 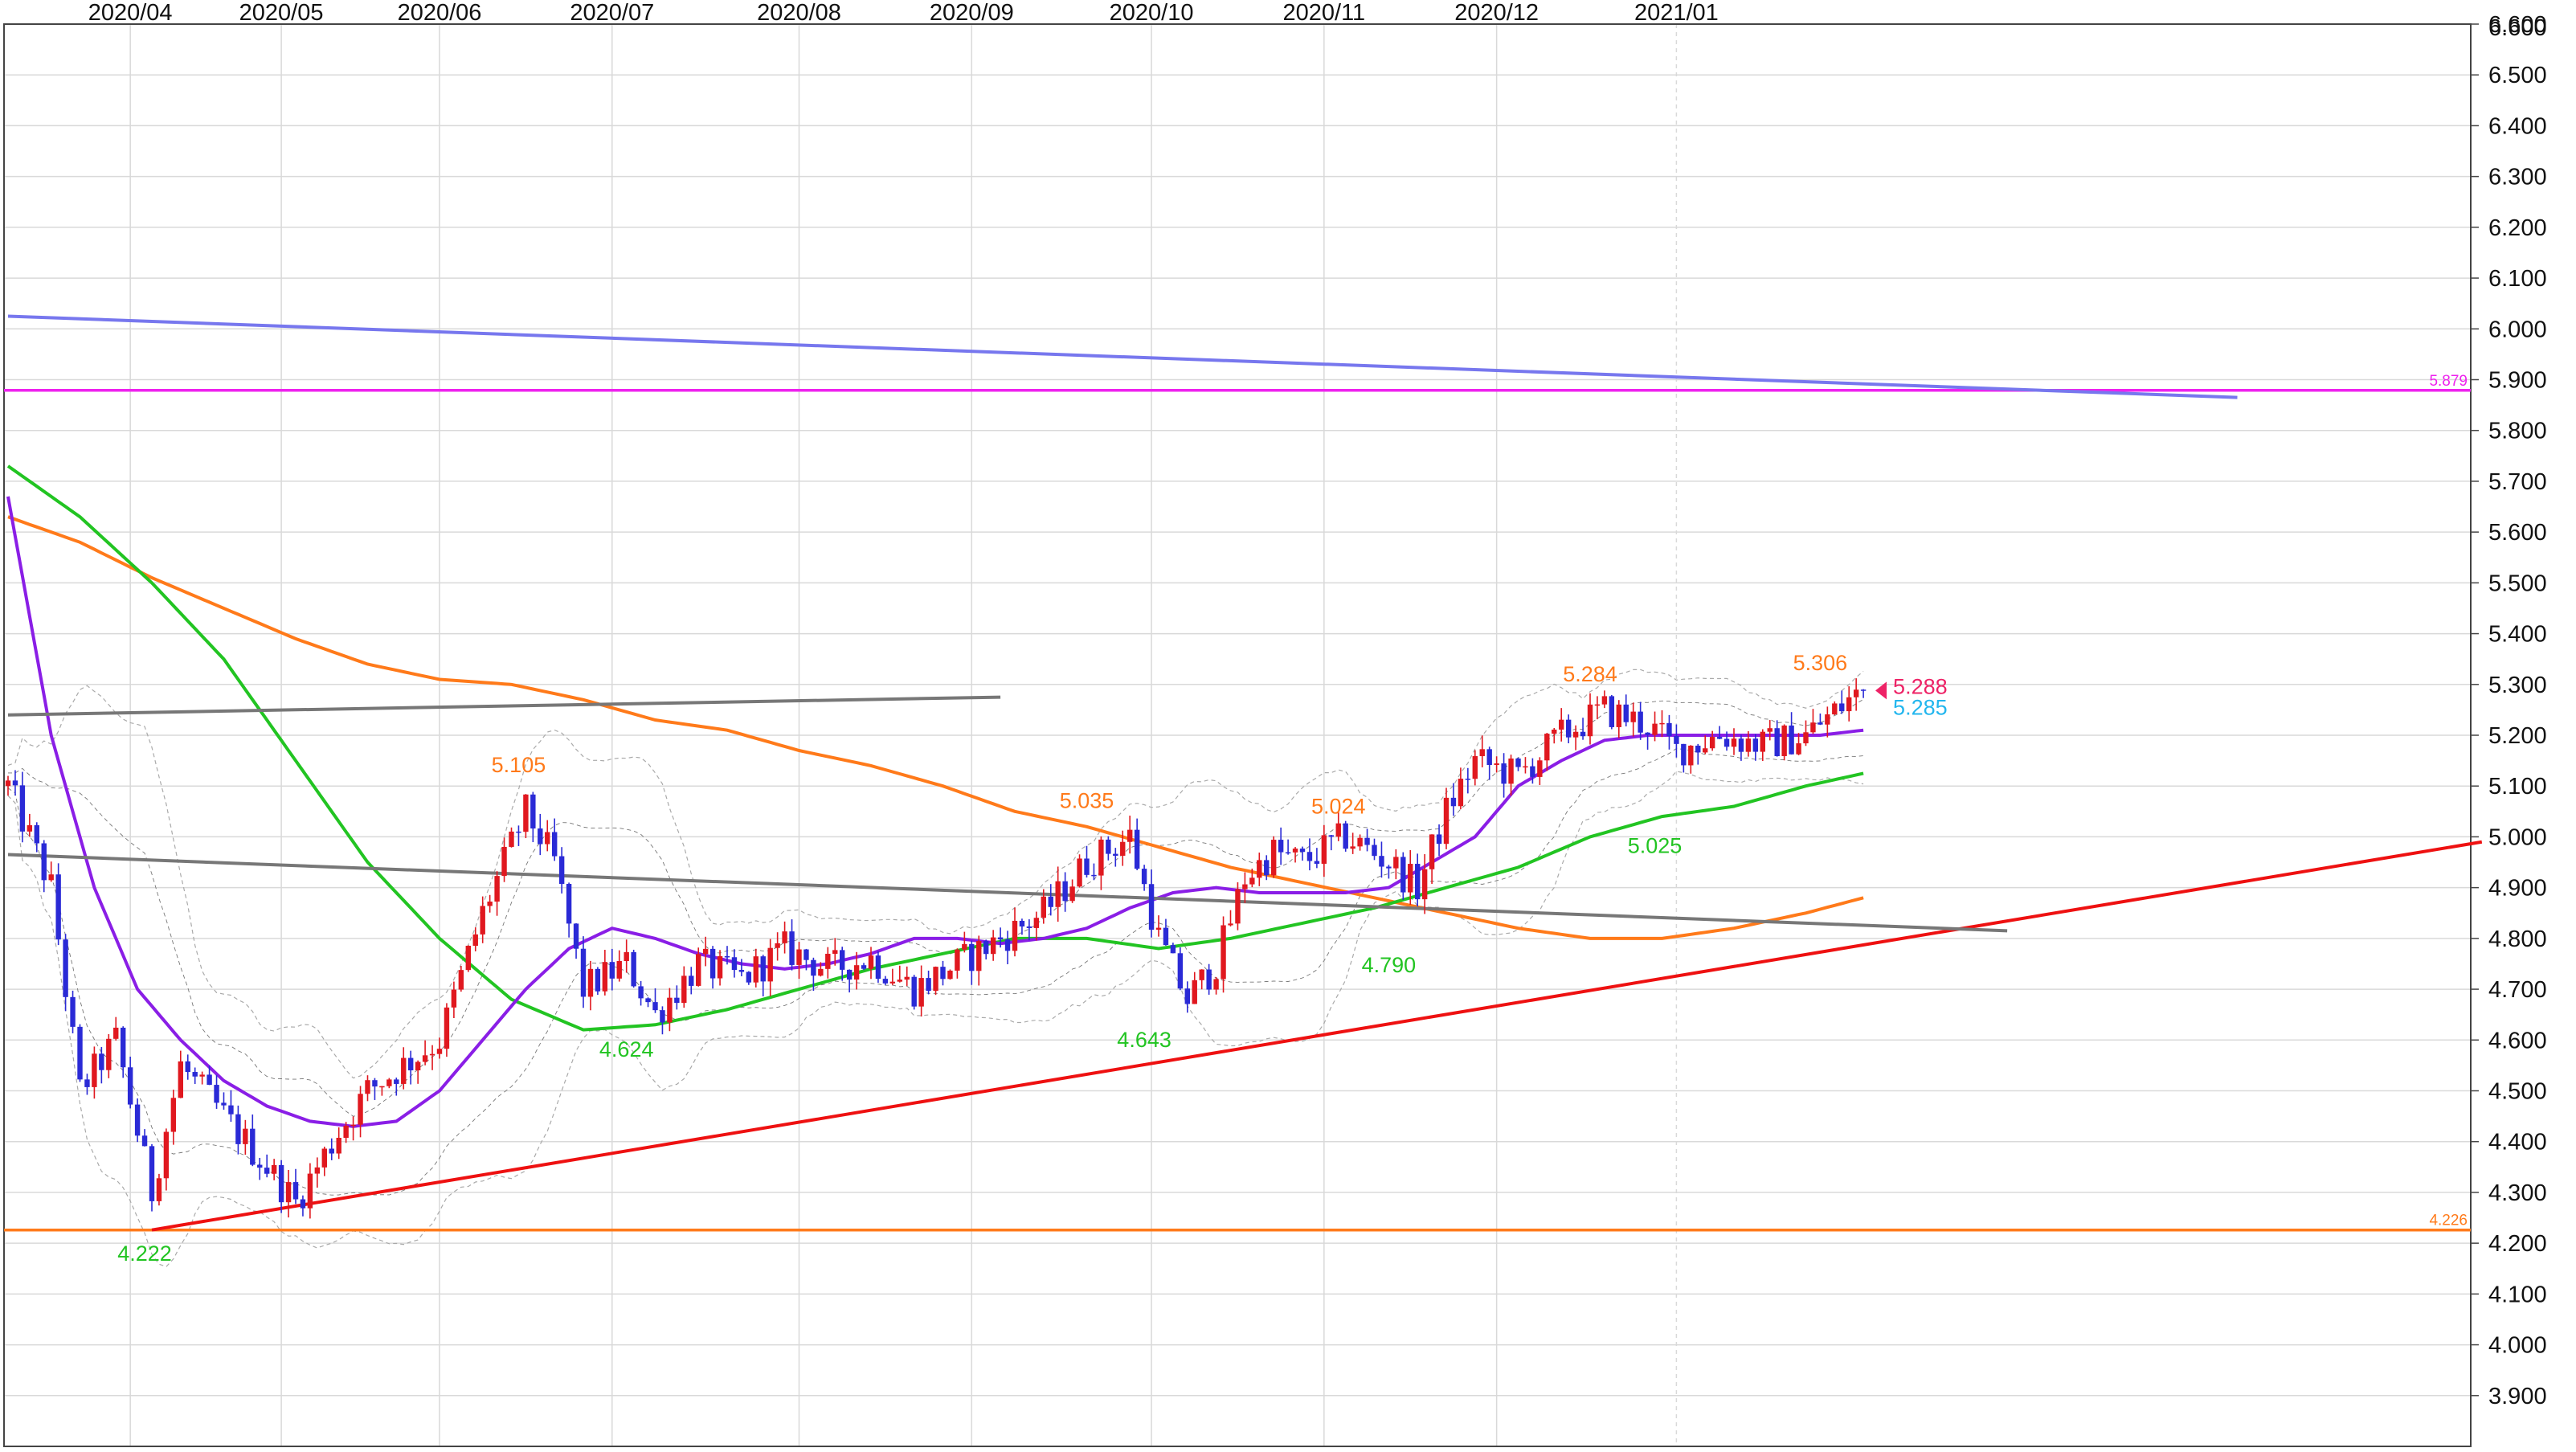 What do you see at coordinates (1920, 707) in the screenshot?
I see `current-ma-label: 5.285` at bounding box center [1920, 707].